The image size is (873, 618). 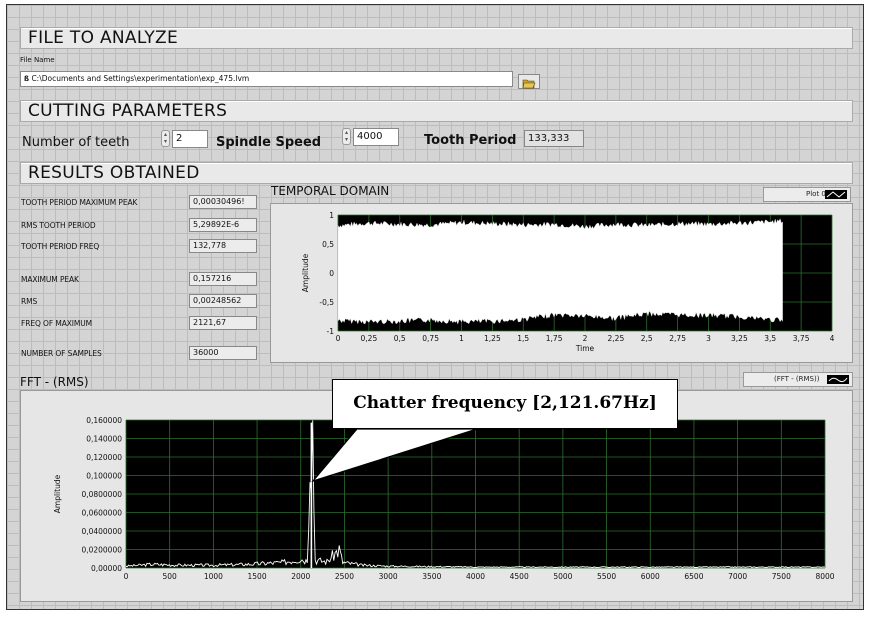 What do you see at coordinates (436, 173) in the screenshot?
I see `section-results-obtained: RESULTS OBTAINED` at bounding box center [436, 173].